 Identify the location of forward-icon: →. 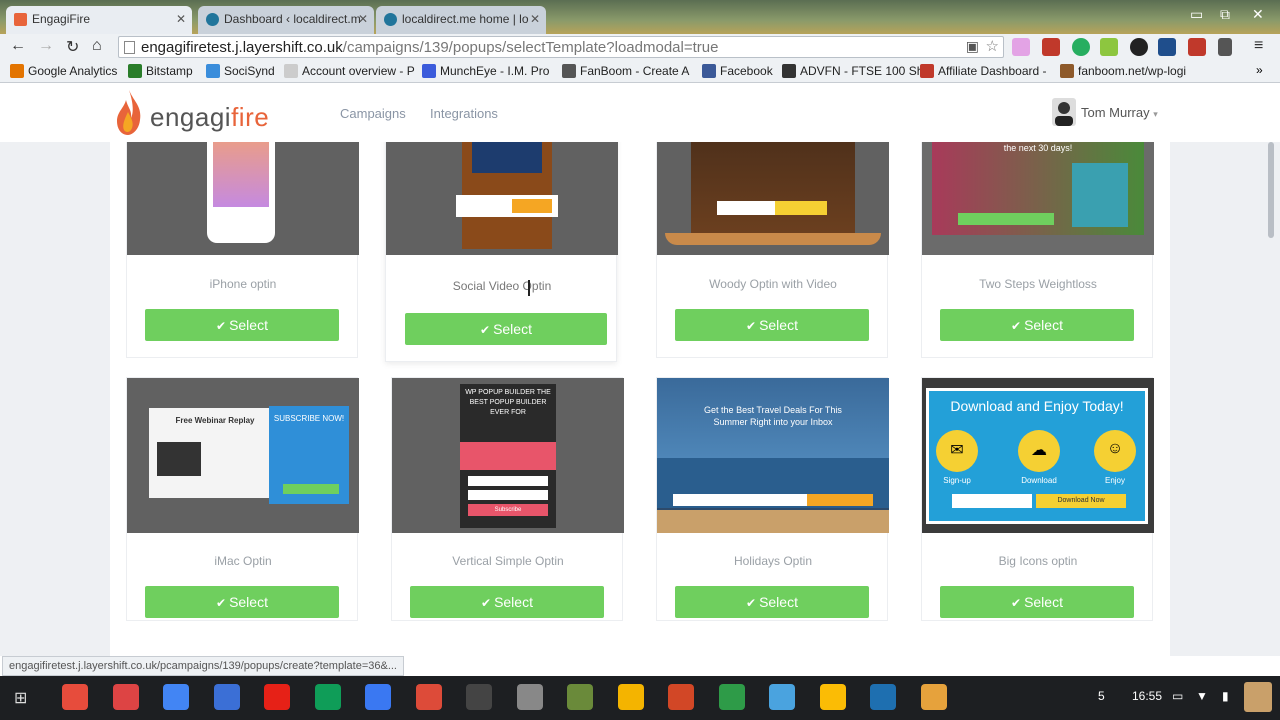
(46, 46).